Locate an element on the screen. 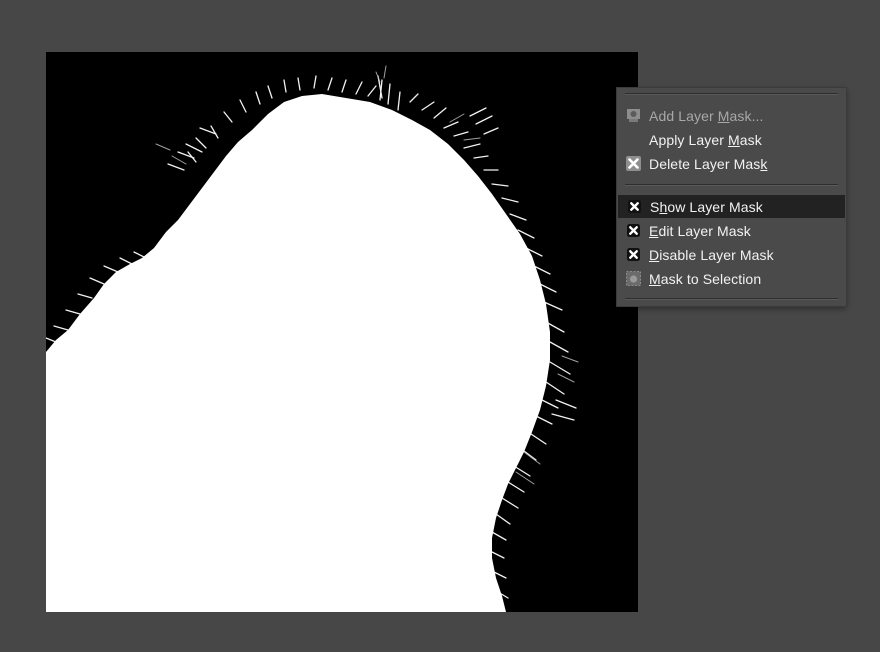 This screenshot has height=652, width=880. menu-item-apply-layer-mask: Apply Layer Mask is located at coordinates (731, 139).